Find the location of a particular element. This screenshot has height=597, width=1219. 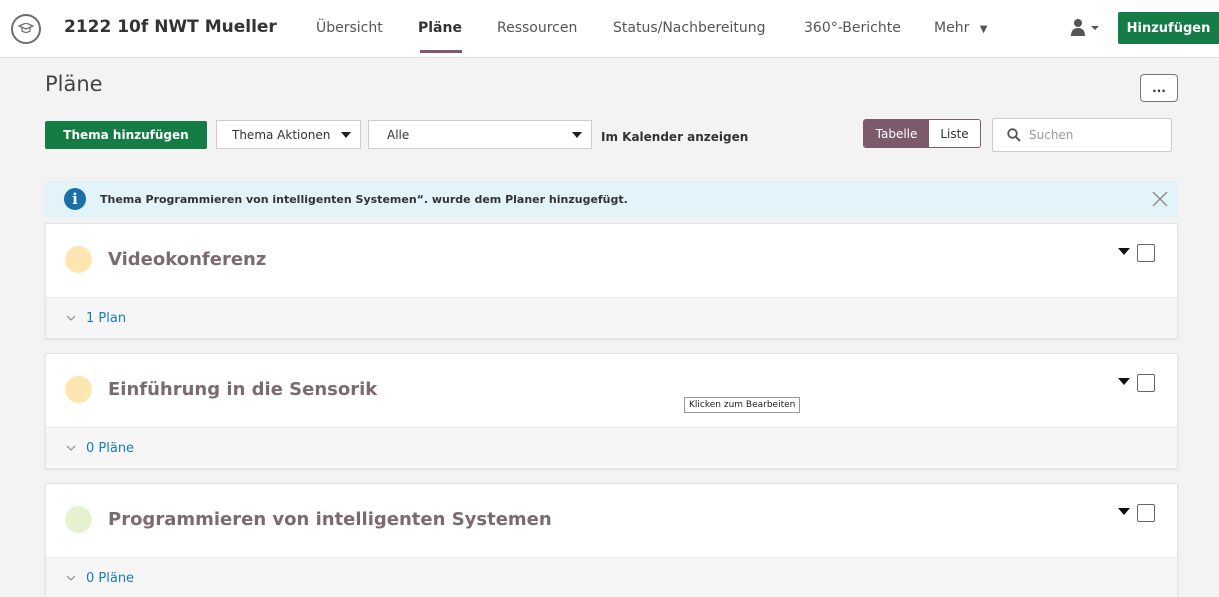

filter-value: Alle is located at coordinates (398, 134).